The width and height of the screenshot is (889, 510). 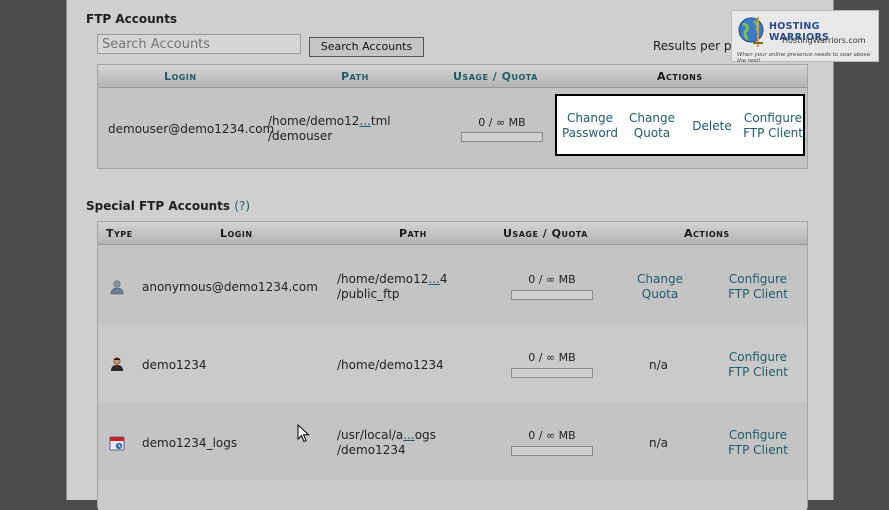 What do you see at coordinates (132, 19) in the screenshot?
I see `ftp-accounts-title: FTP Accounts` at bounding box center [132, 19].